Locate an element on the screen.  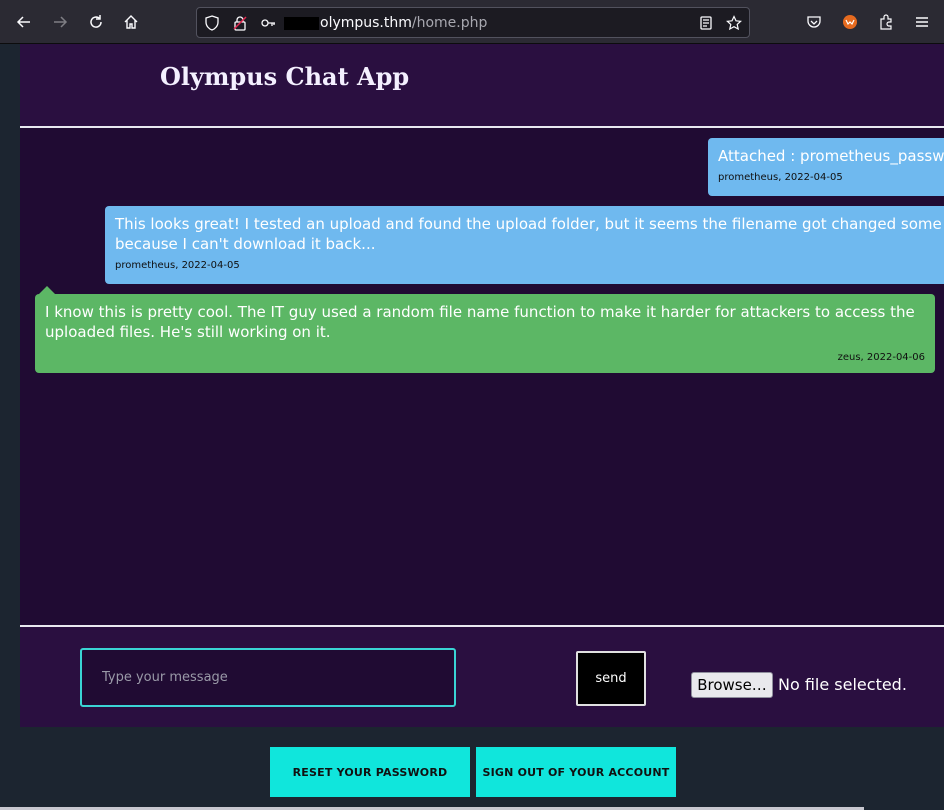
menu-icon is located at coordinates (922, 22).